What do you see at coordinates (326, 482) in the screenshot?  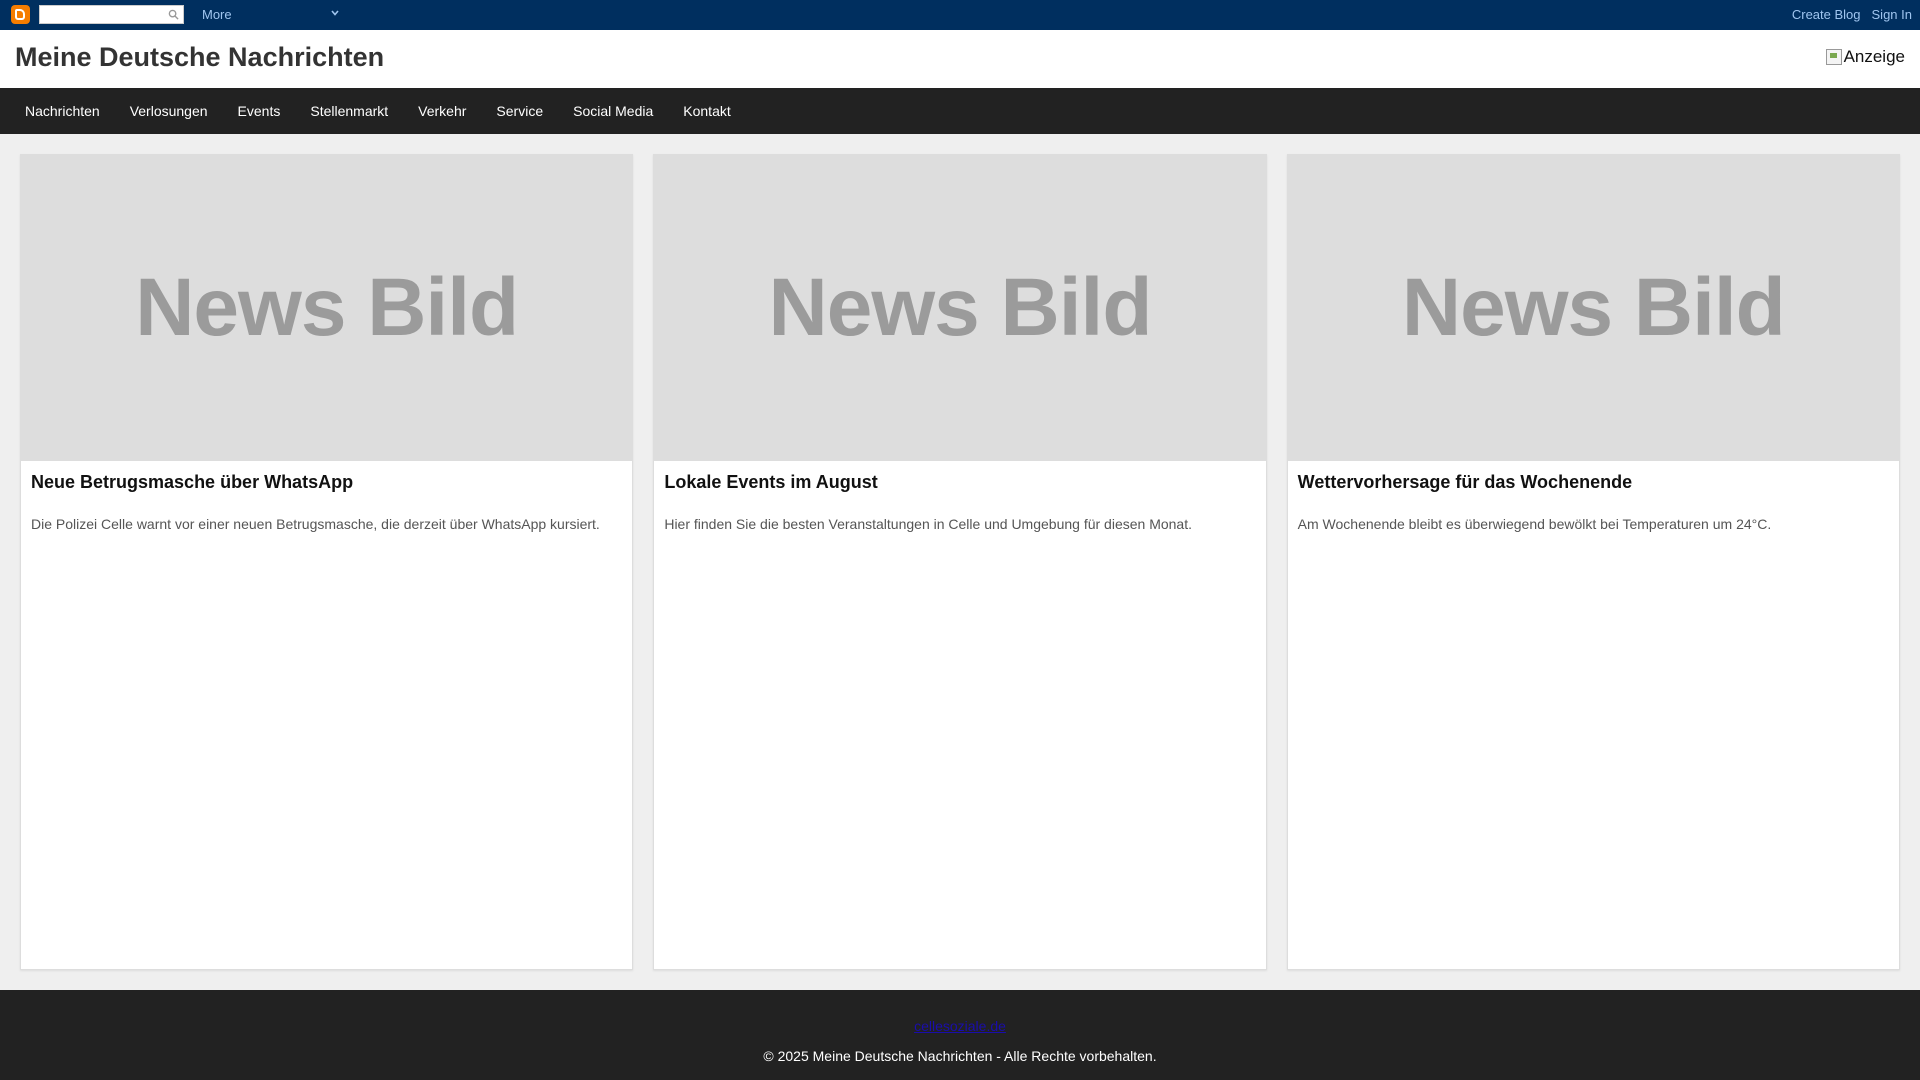 I see `news-card-title: Neue Betrugsmasche über WhatsApp` at bounding box center [326, 482].